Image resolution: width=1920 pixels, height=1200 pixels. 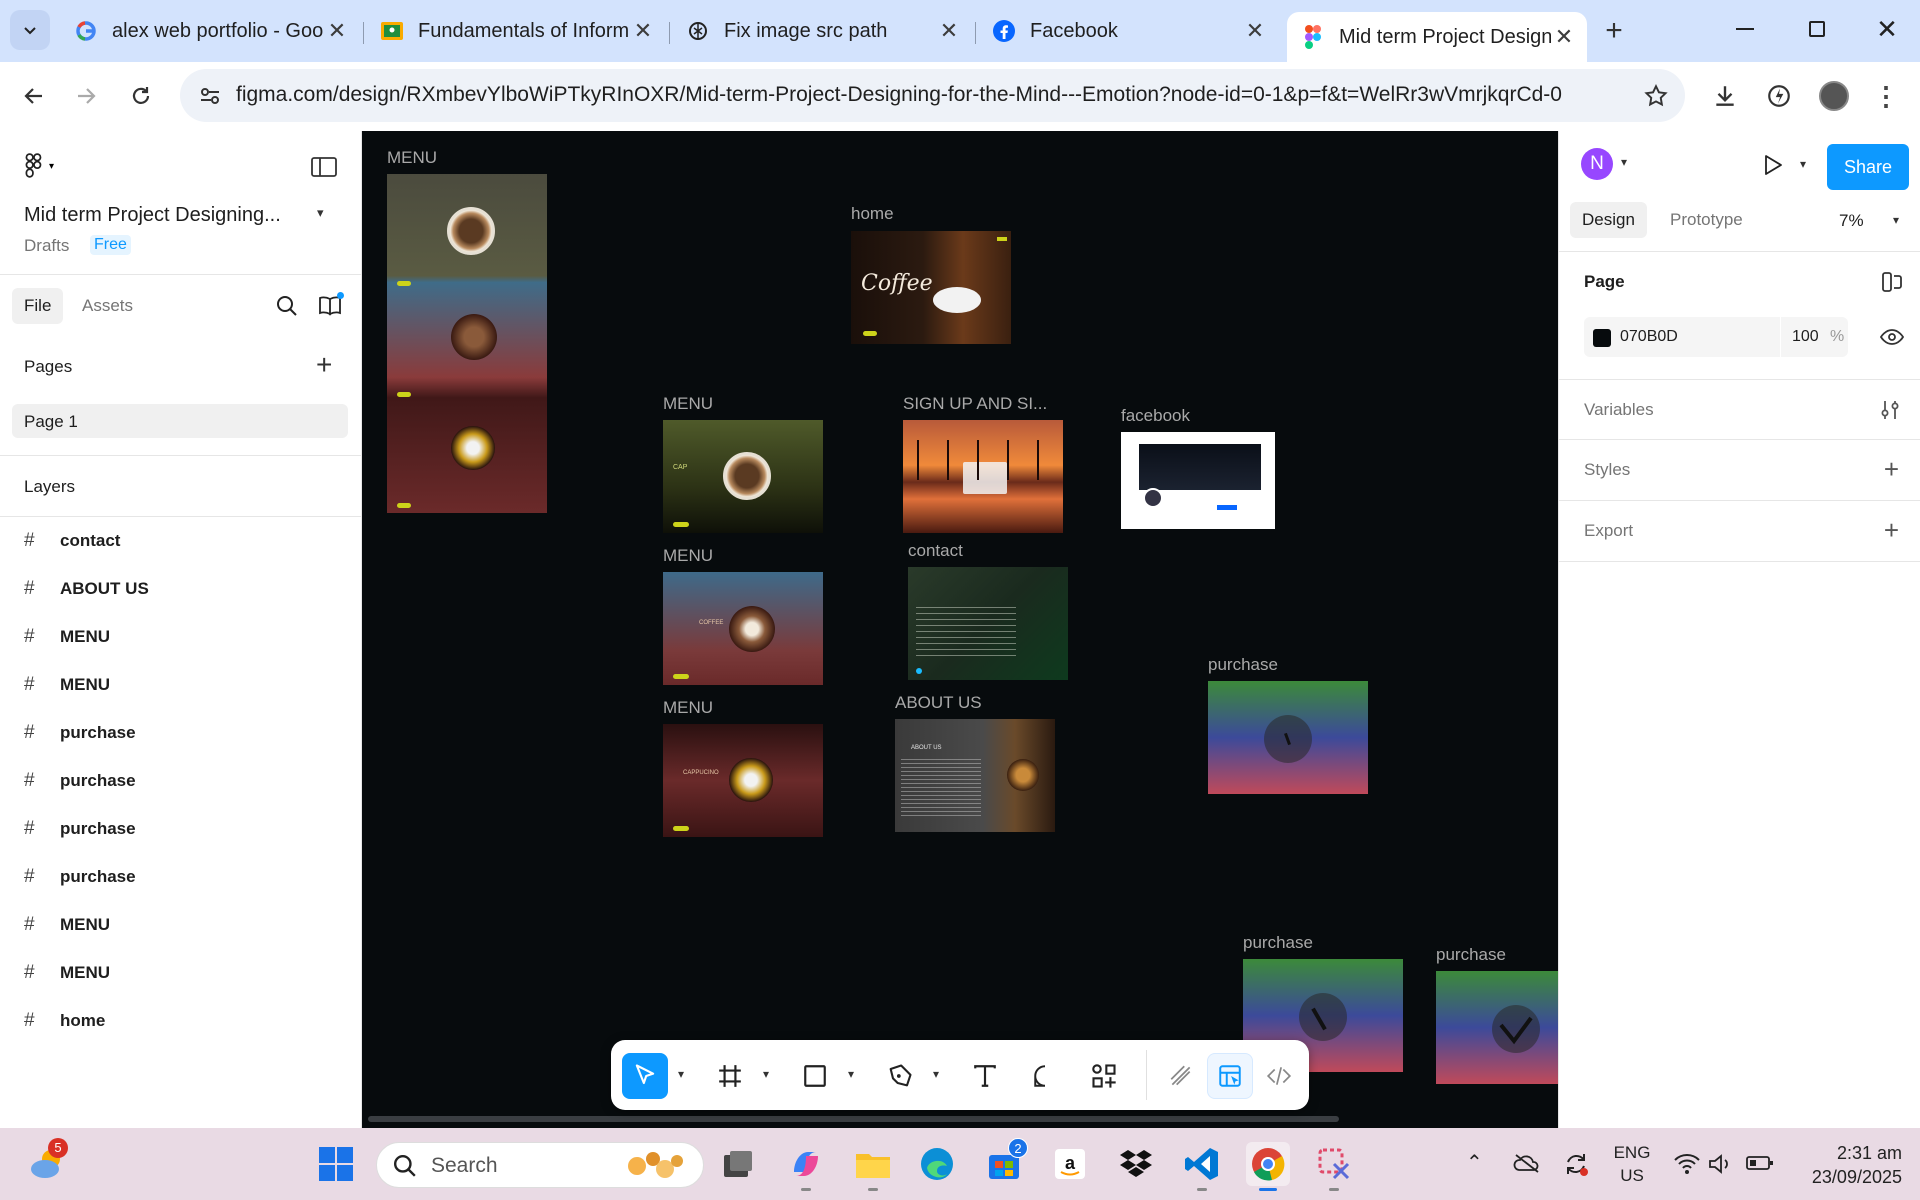 What do you see at coordinates (1136, 1164) in the screenshot?
I see `dropbox-icon` at bounding box center [1136, 1164].